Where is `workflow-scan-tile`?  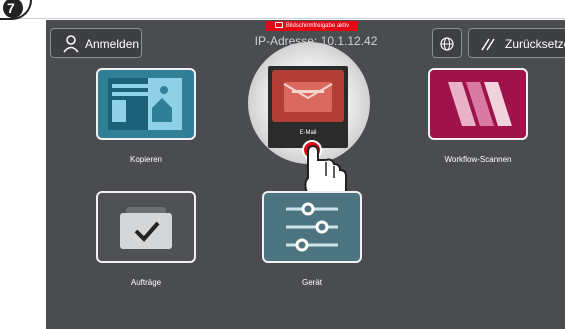
workflow-scan-tile is located at coordinates (478, 104).